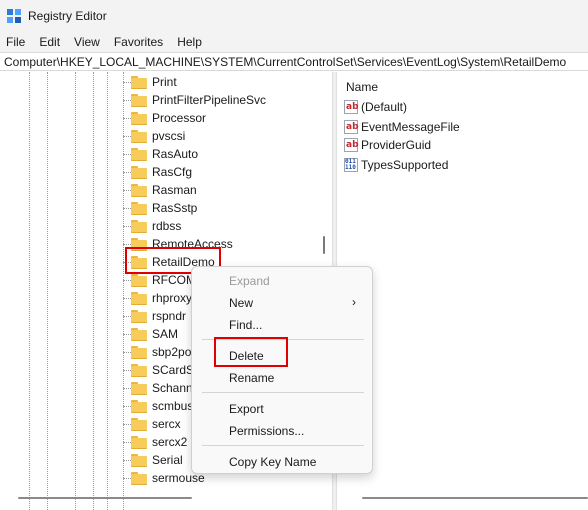 The image size is (588, 510). What do you see at coordinates (150, 82) in the screenshot?
I see `tree-key-print: Print` at bounding box center [150, 82].